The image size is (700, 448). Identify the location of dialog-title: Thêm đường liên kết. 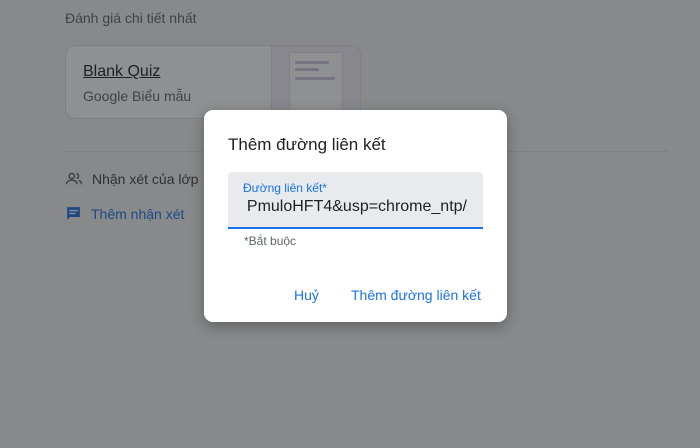
(307, 144).